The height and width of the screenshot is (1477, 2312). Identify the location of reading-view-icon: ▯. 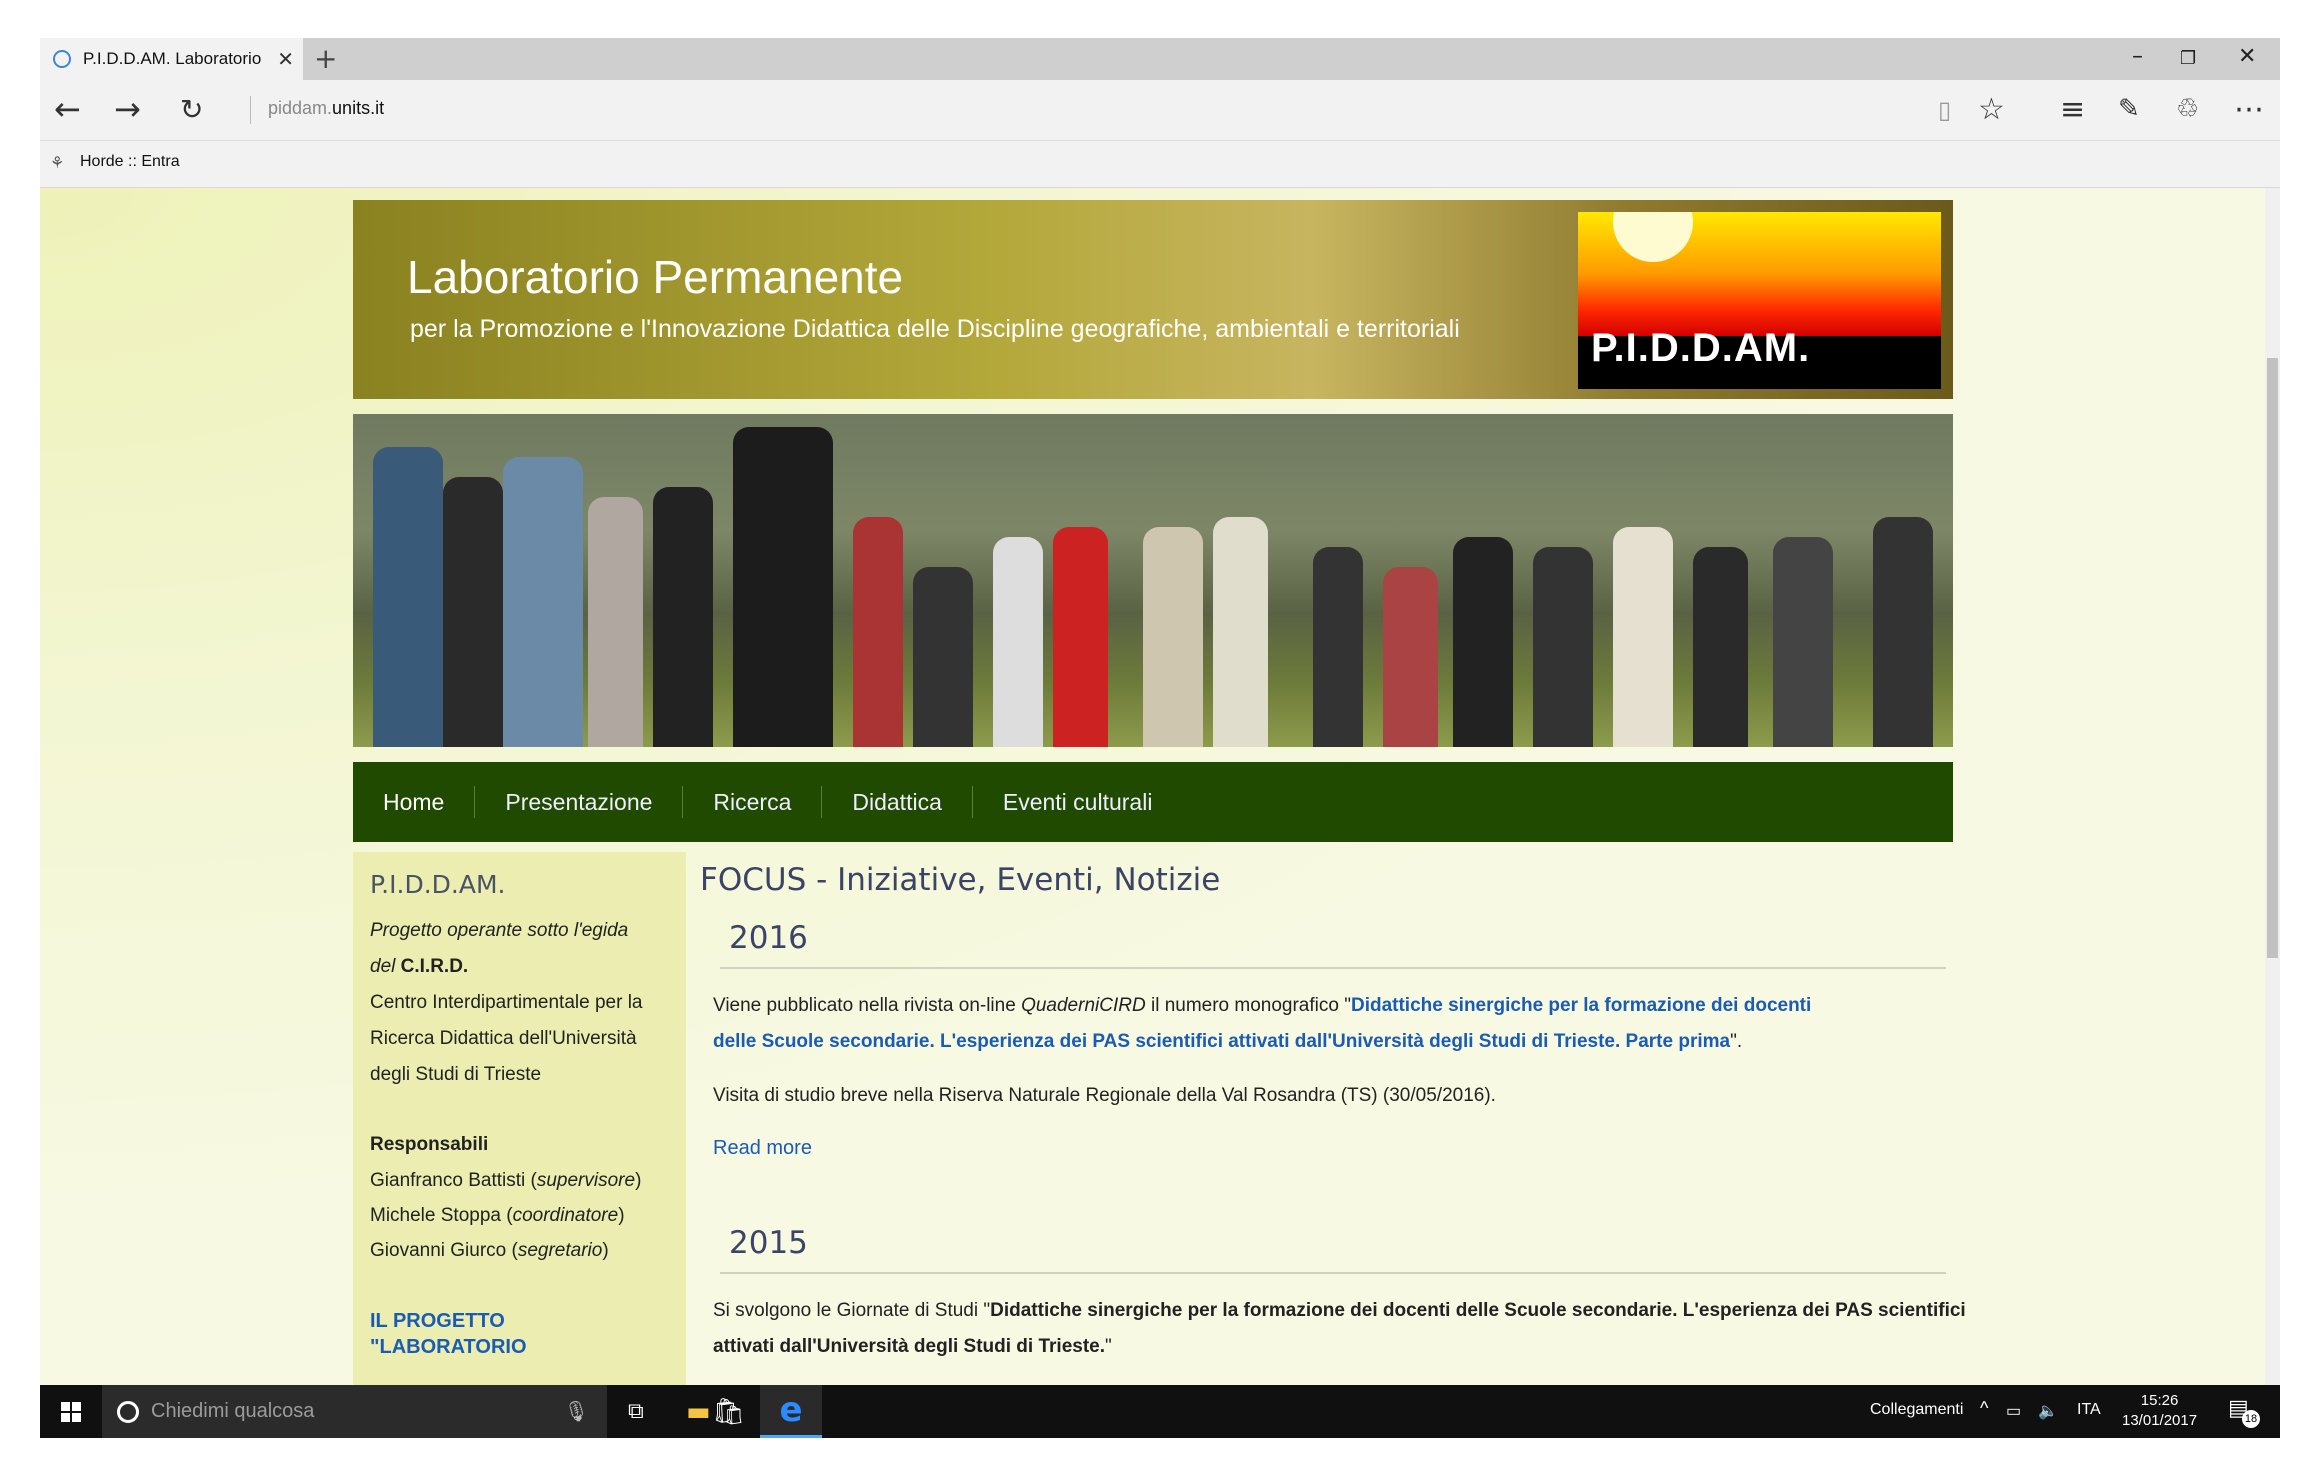
(1944, 110).